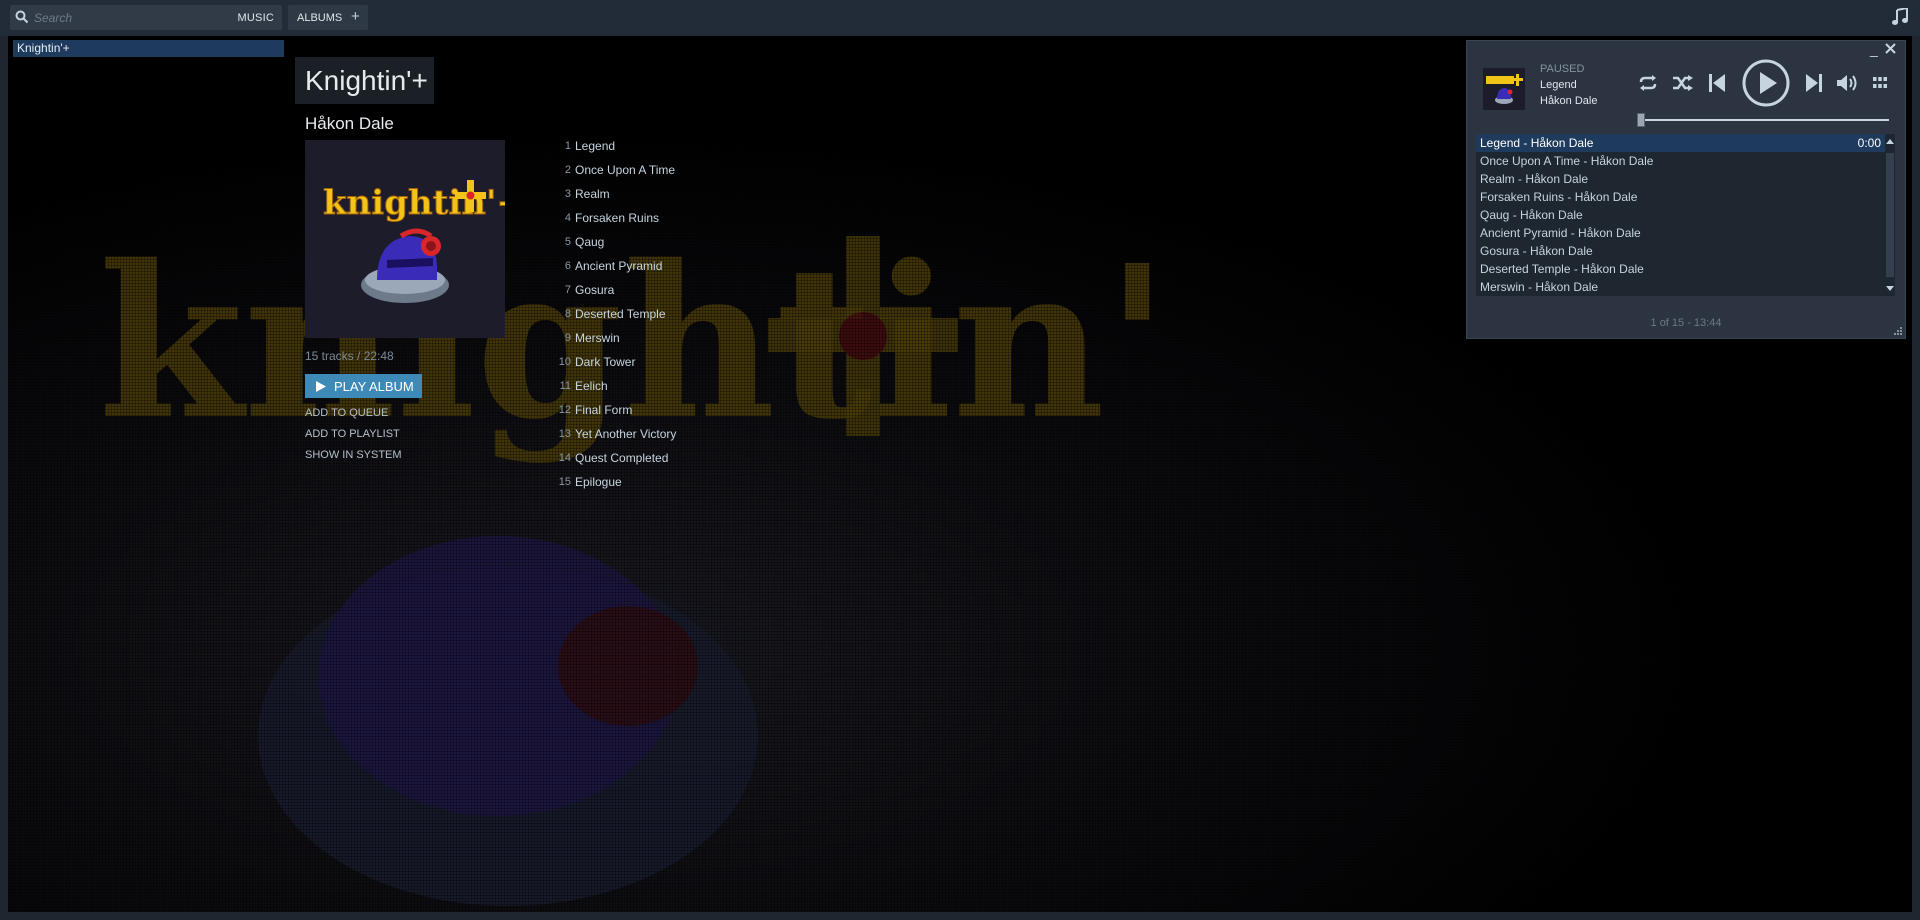 This screenshot has height=920, width=1920. Describe the element at coordinates (617, 218) in the screenshot. I see `track-title: Forsaken Ruins` at that location.